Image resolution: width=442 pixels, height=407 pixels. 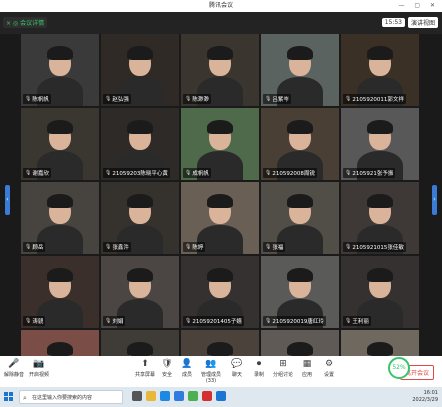 What do you see at coordinates (167, 364) in the screenshot?
I see `shield-icon: 🛡` at bounding box center [167, 364].